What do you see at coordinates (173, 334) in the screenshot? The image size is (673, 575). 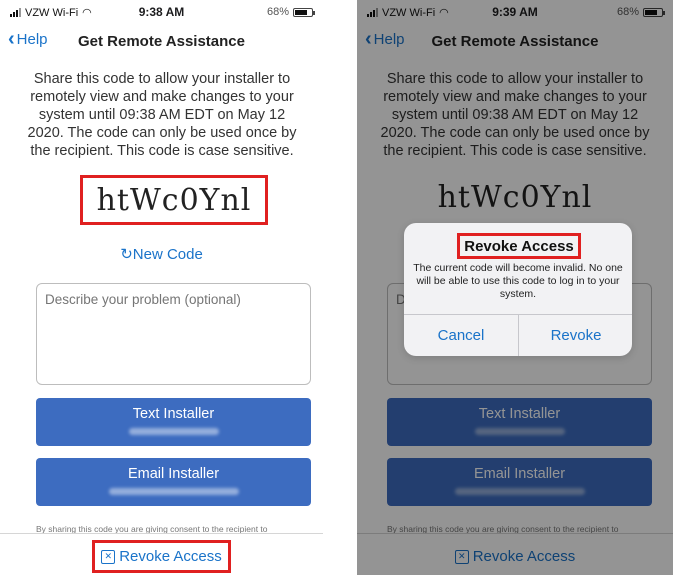 I see `problem-input` at bounding box center [173, 334].